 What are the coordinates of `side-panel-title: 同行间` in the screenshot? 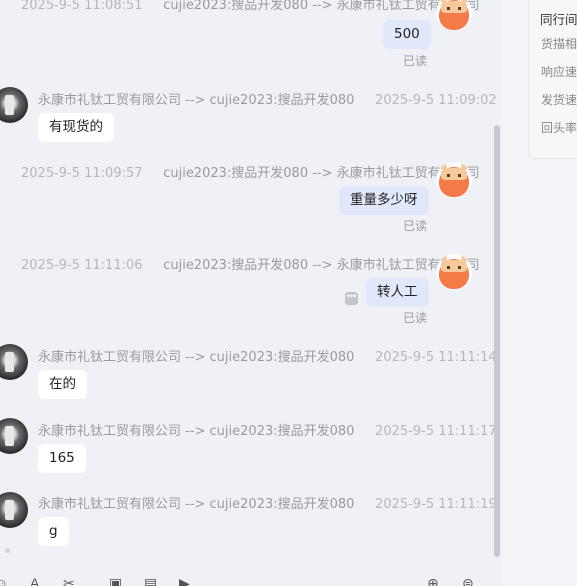 It's located at (558, 19).